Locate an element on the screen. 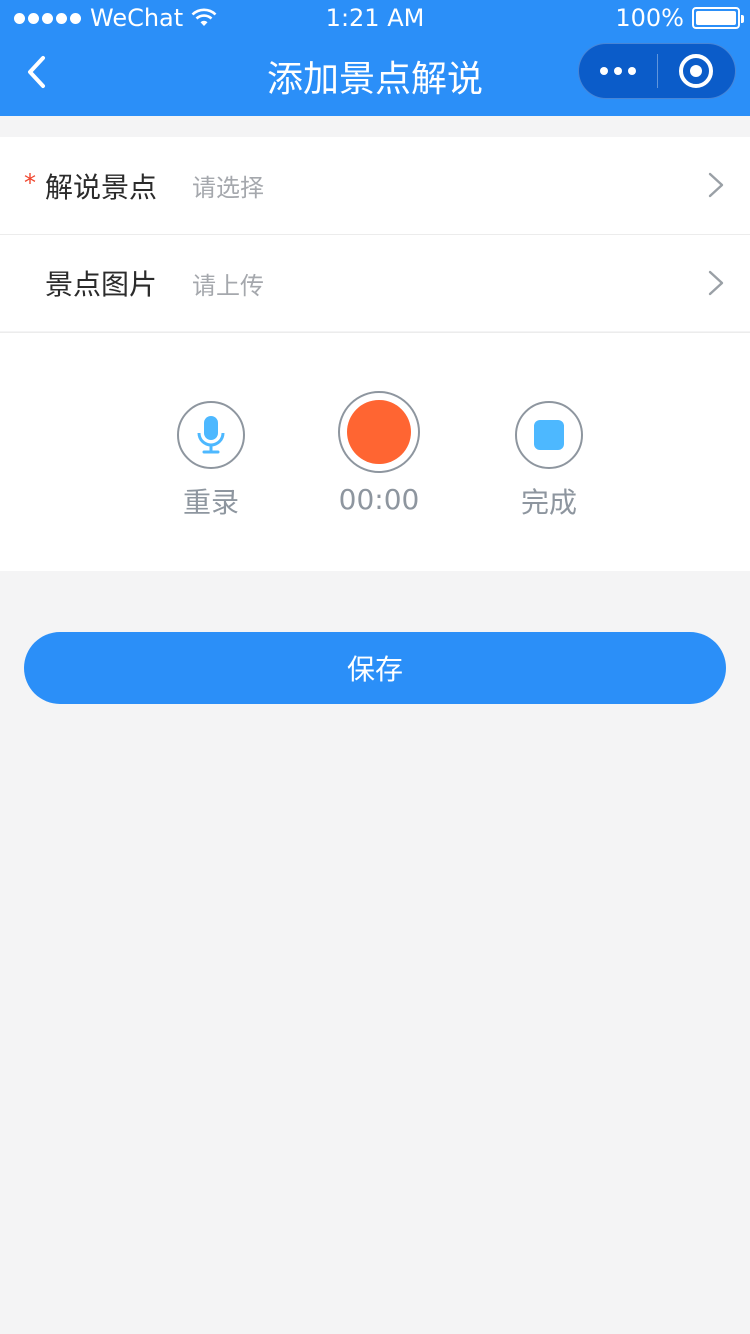 The width and height of the screenshot is (750, 1334). rerecord-button is located at coordinates (211, 435).